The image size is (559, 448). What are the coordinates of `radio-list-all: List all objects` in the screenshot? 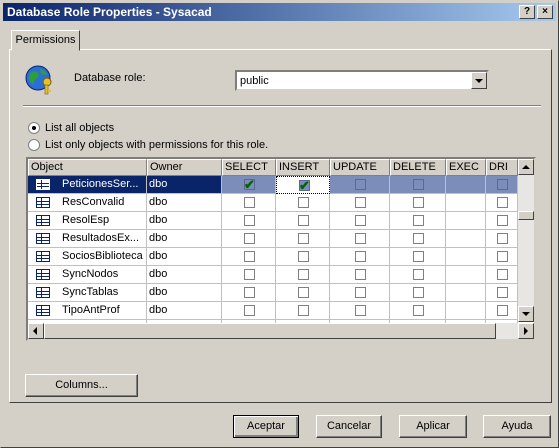 It's located at (71, 128).